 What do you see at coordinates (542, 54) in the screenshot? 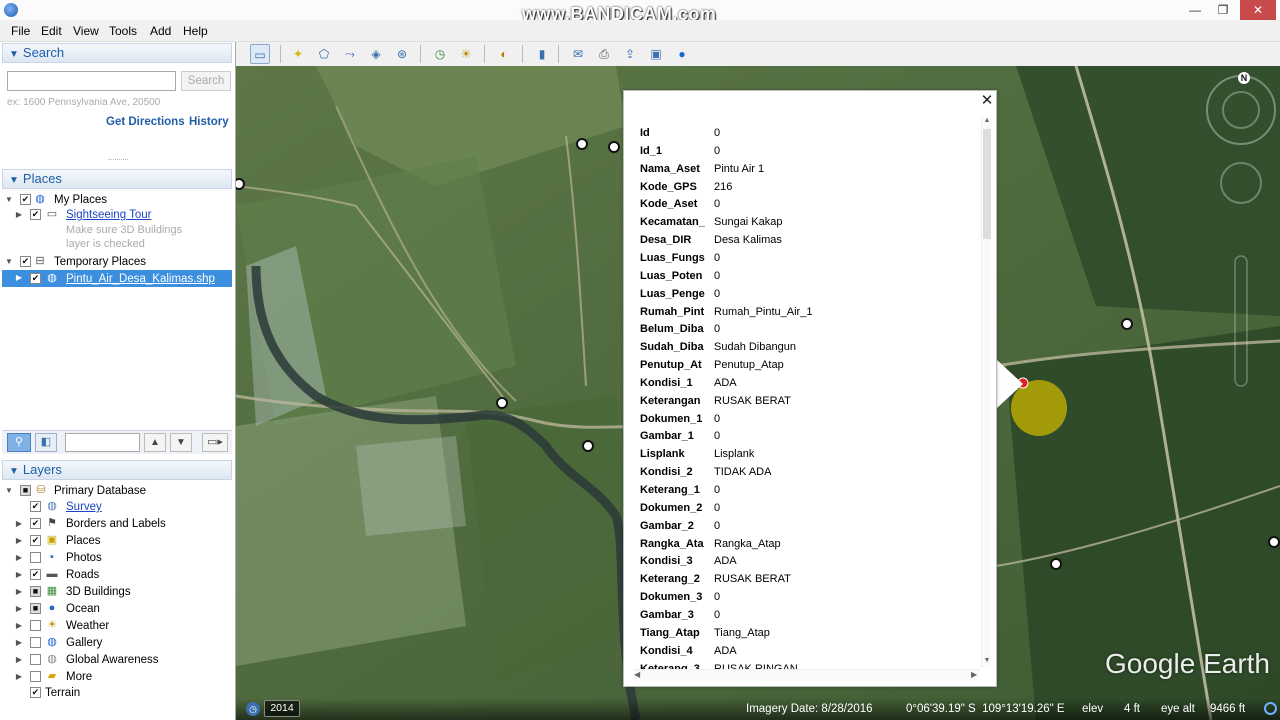
I see `ruler-icon: ▮` at bounding box center [542, 54].